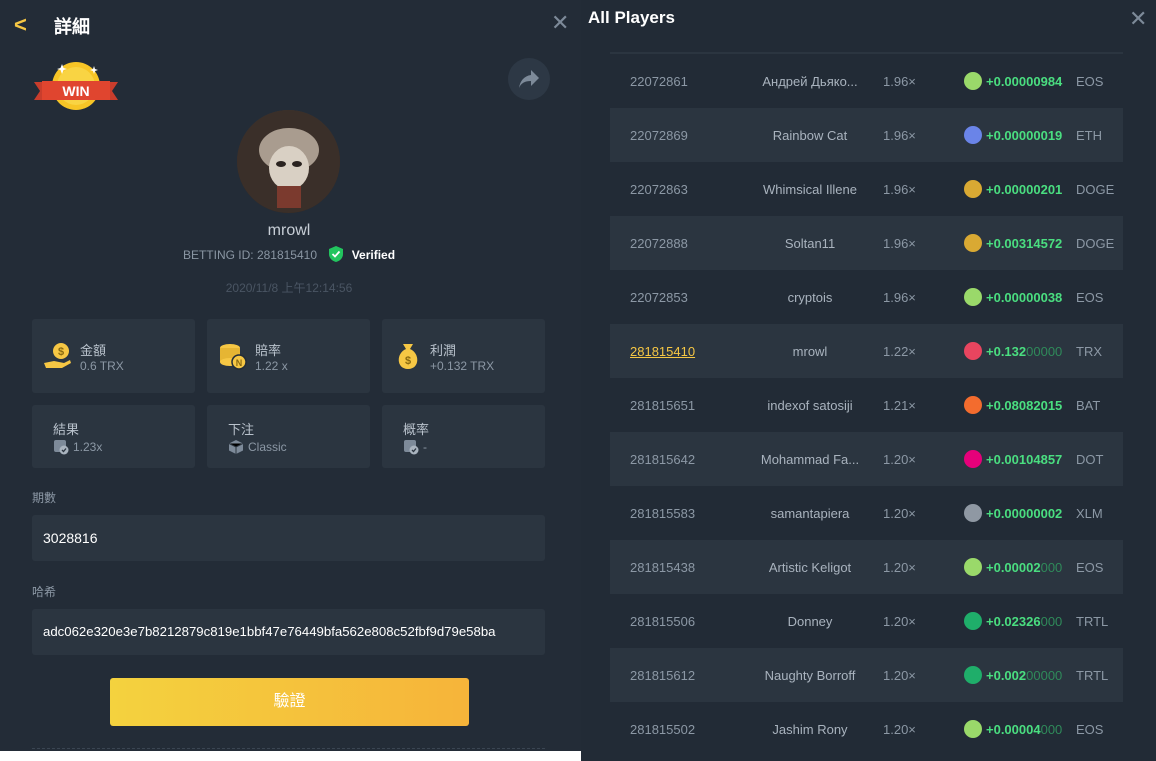  What do you see at coordinates (1024, 135) in the screenshot?
I see `player-profit: +0.00000019` at bounding box center [1024, 135].